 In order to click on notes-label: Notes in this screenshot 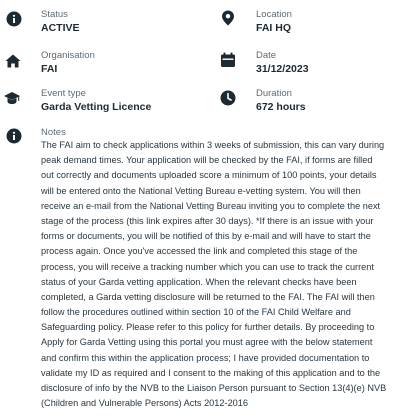, I will do `click(53, 132)`.